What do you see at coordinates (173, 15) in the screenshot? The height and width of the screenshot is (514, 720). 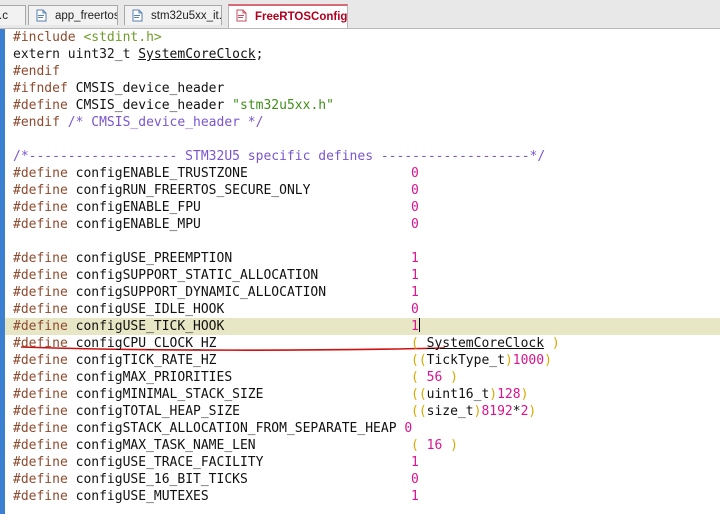 I see `tab-stm32u5xx-it-c: stm32u5xx_it.c` at bounding box center [173, 15].